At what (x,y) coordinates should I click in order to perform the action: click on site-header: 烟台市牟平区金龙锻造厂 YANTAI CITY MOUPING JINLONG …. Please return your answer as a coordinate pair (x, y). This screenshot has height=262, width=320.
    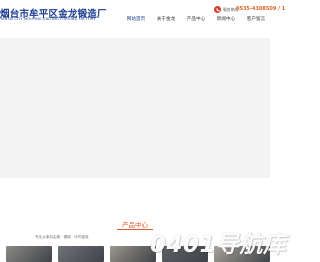
    Looking at the image, I should click on (142, 19).